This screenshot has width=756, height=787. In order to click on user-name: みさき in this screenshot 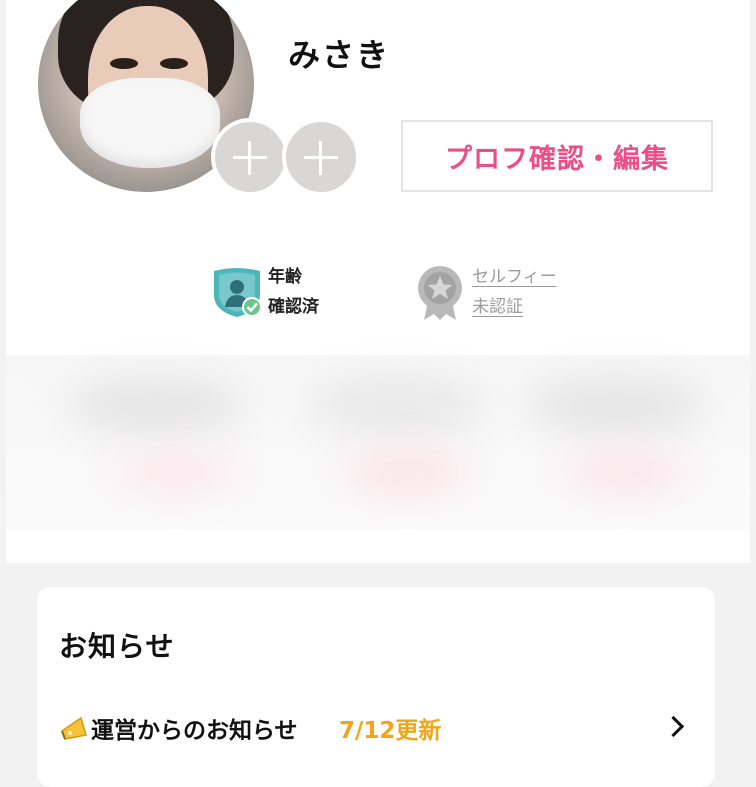, I will do `click(339, 55)`.